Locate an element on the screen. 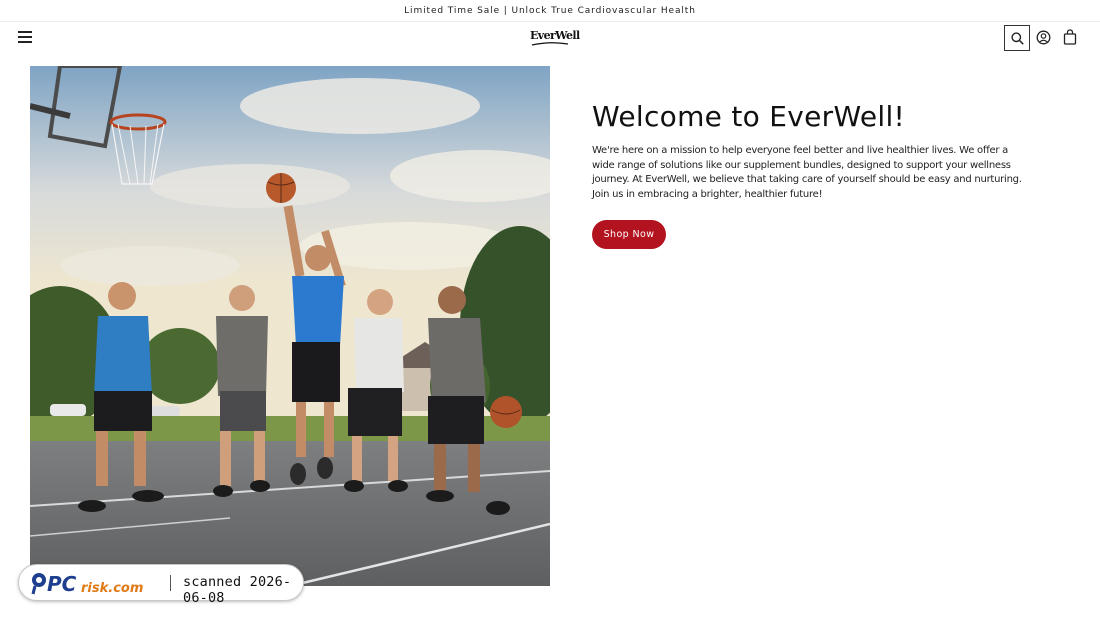 The height and width of the screenshot is (619, 1100). hero-title: Welcome to EverWell! is located at coordinates (749, 116).